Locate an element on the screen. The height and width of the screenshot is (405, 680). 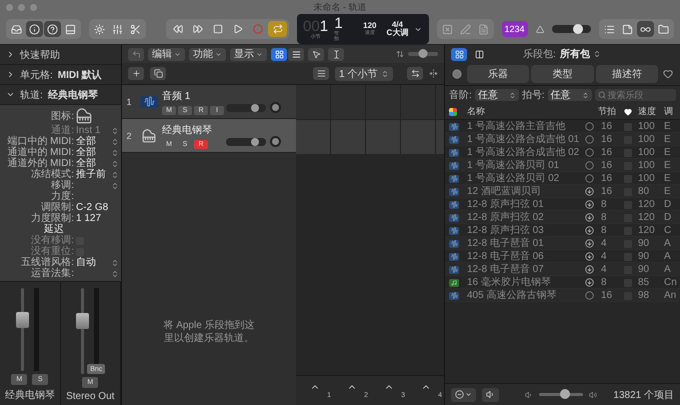
loop-name: 405 高速公路古钢琴 is located at coordinates (512, 295).